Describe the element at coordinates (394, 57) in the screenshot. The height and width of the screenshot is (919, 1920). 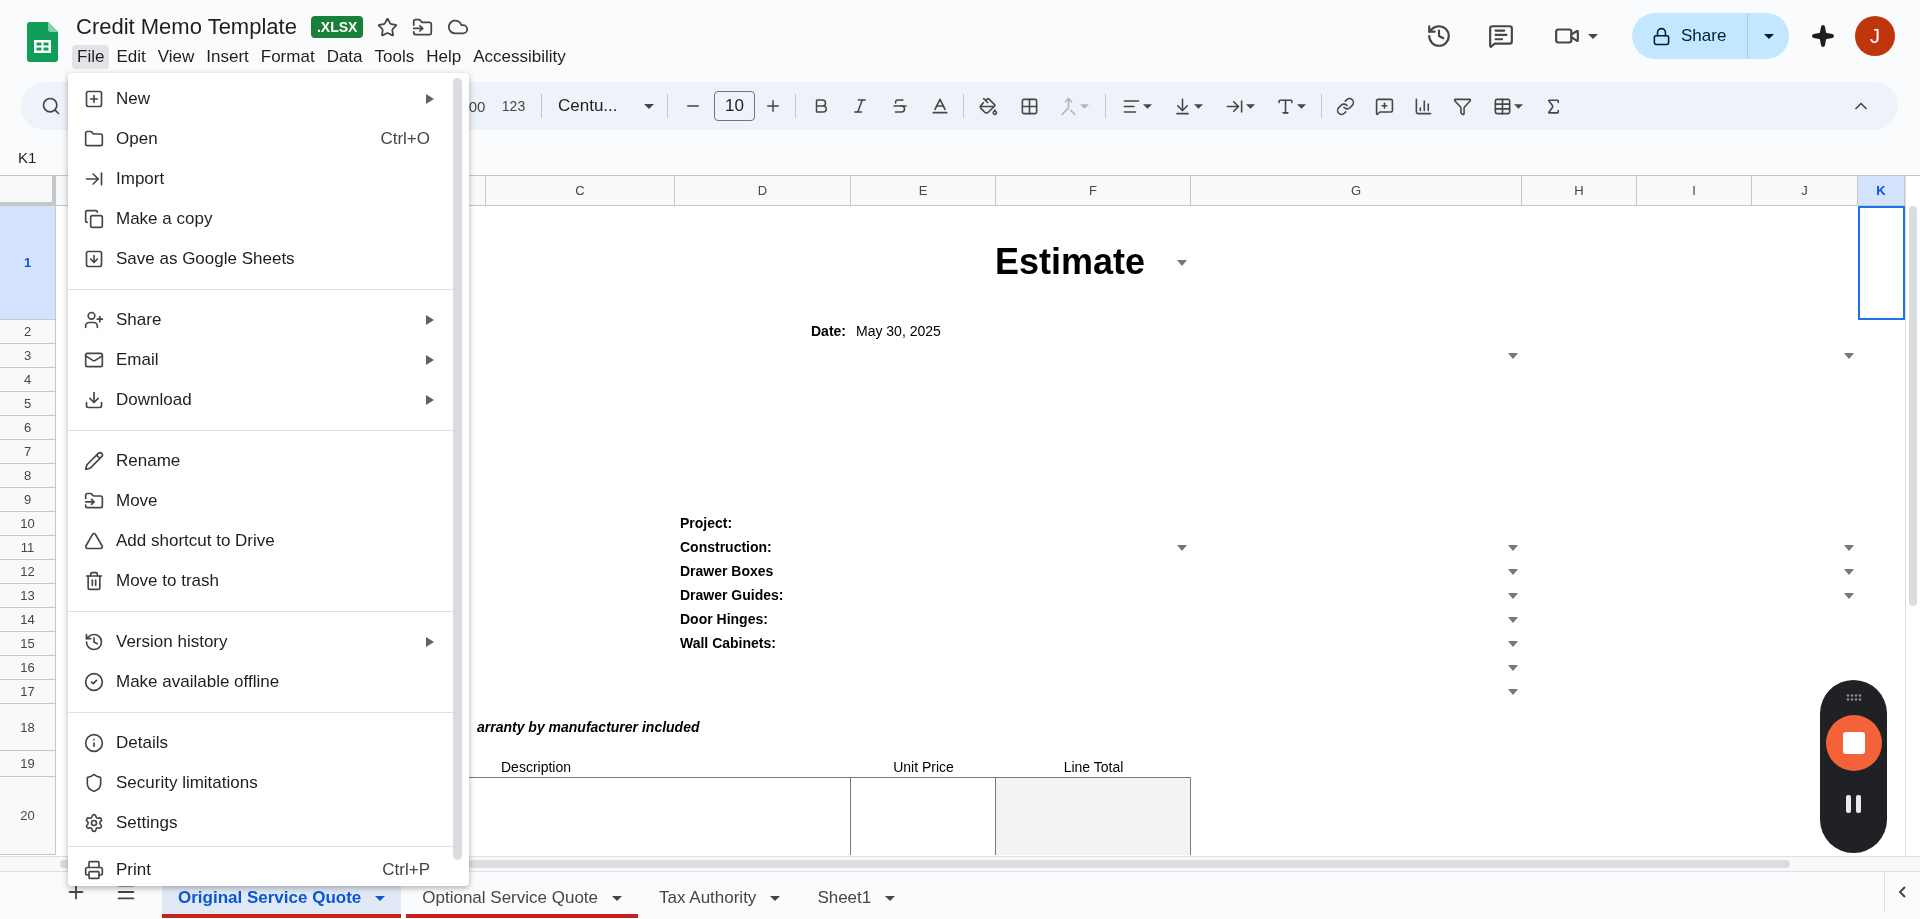
I see `menu-item: Tools` at that location.